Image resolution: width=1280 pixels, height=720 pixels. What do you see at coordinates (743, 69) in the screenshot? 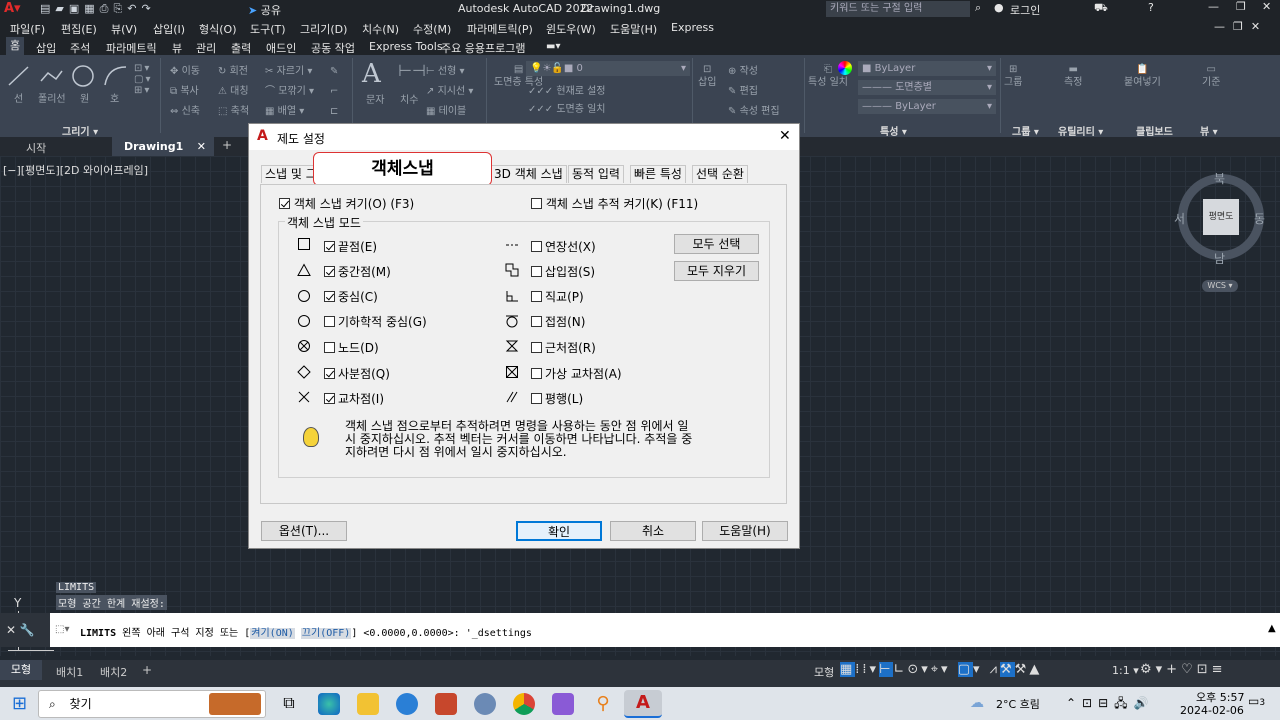
I see `create-block-button: ⊕ 작성` at bounding box center [743, 69].